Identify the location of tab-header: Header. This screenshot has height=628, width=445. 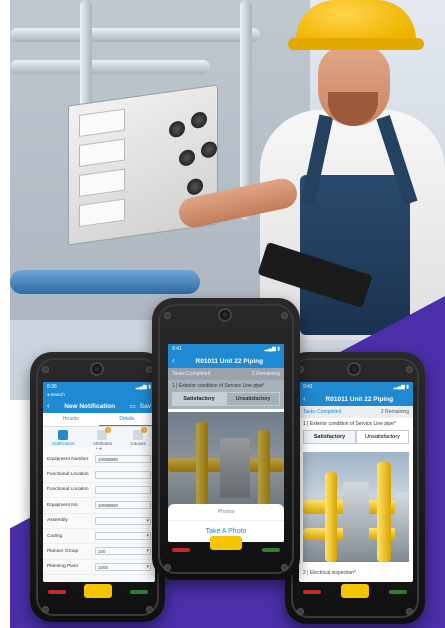
(71, 419).